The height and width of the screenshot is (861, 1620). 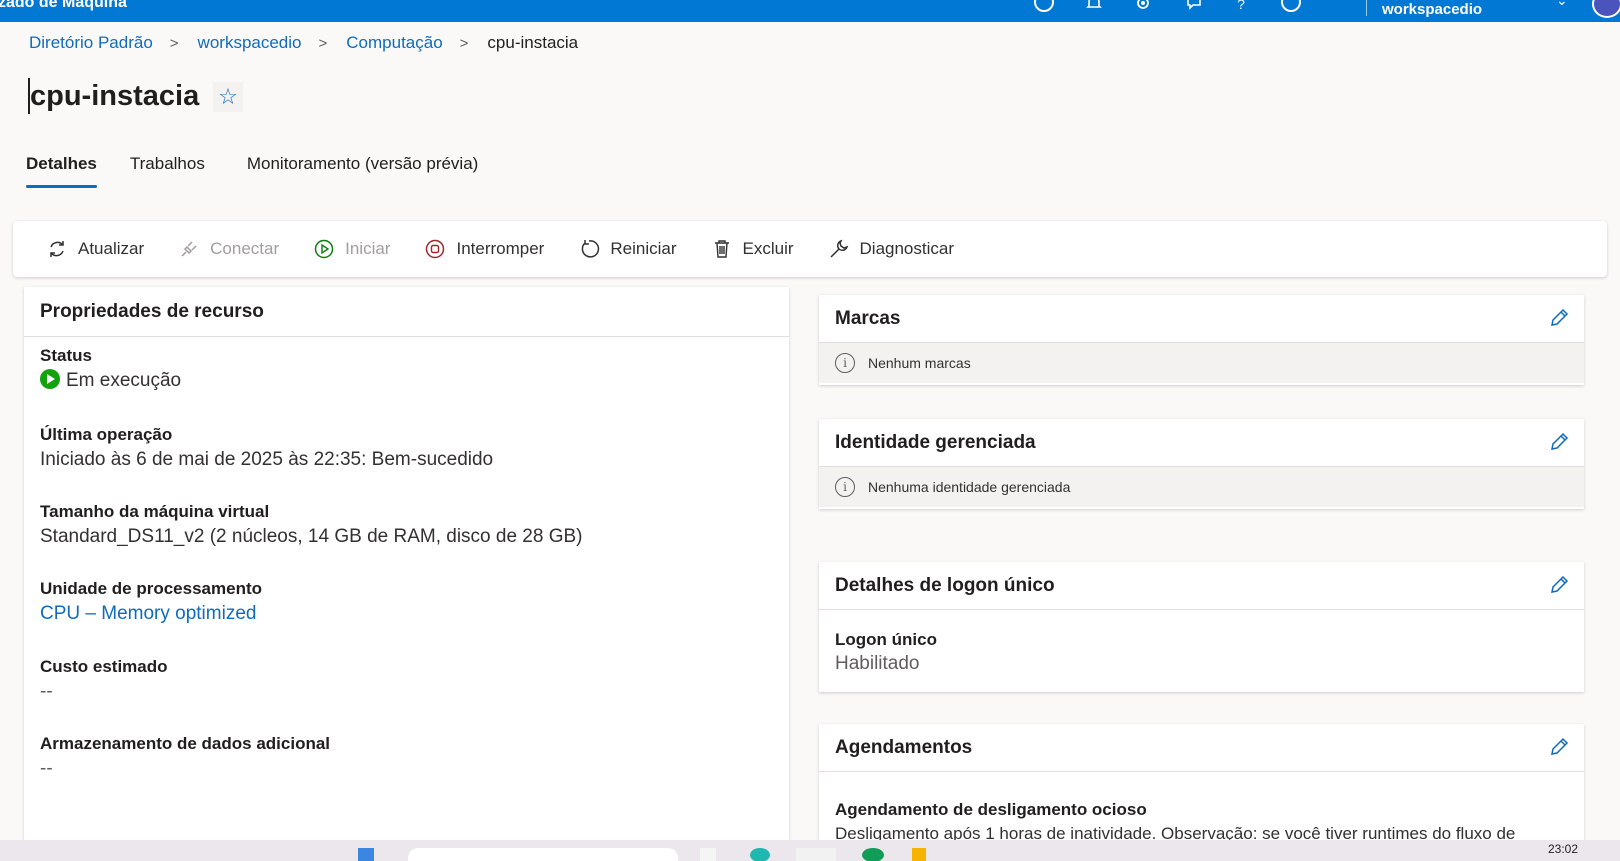 I want to click on taskbar-clock: 23:02, so click(x=1563, y=849).